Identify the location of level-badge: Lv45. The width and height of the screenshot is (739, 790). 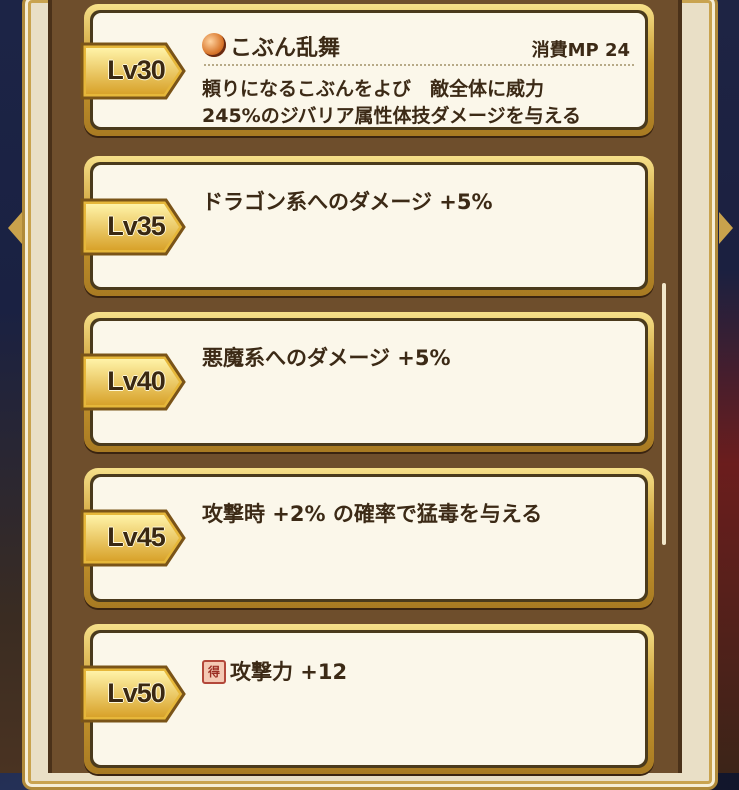
(133, 538).